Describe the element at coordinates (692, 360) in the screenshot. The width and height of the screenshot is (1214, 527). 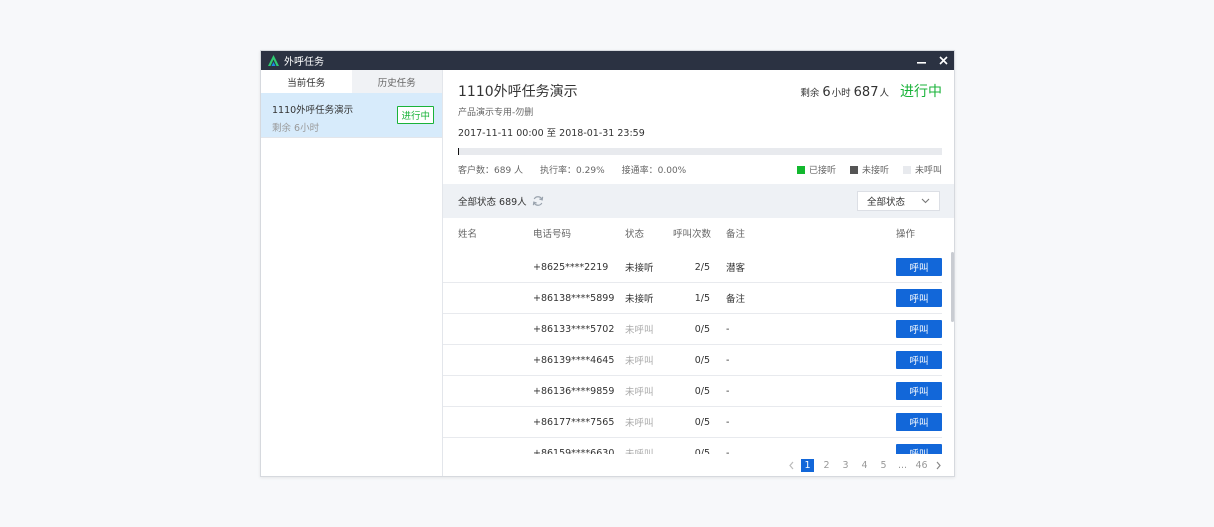
I see `table-row: +86139****4645 未呼叫 0/5 - 呼叫` at that location.